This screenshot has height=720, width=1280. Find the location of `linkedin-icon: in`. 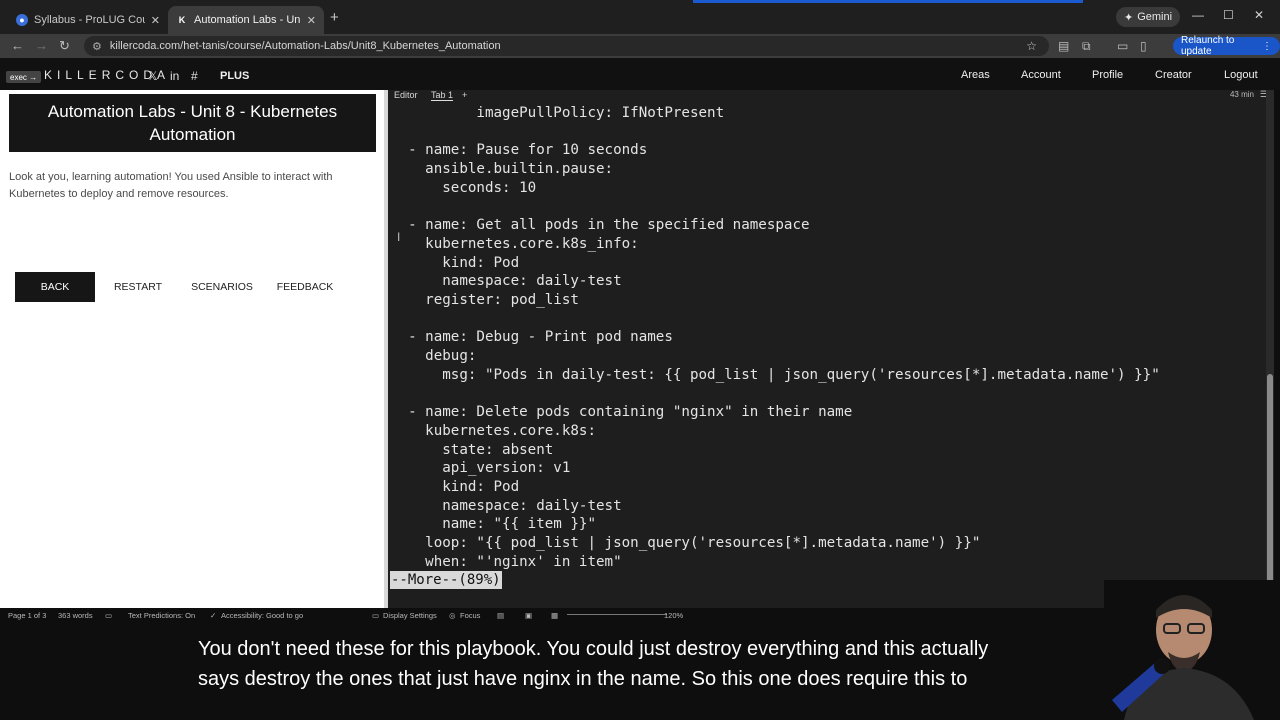

linkedin-icon: in is located at coordinates (174, 76).